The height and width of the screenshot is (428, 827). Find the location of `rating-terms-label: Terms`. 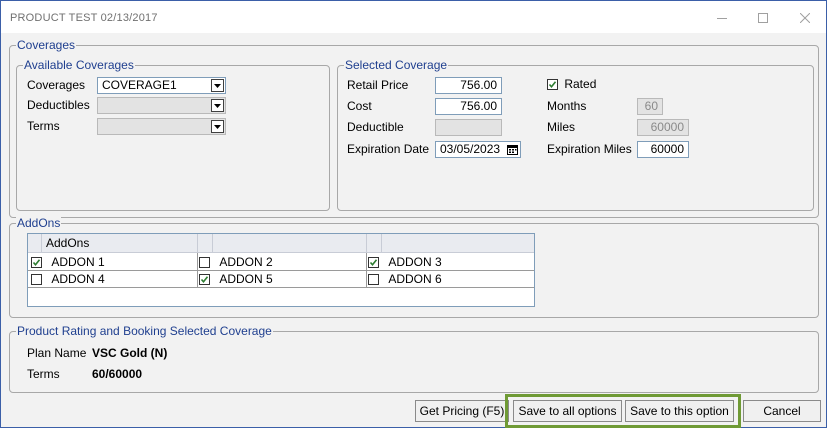

rating-terms-label: Terms is located at coordinates (43, 374).